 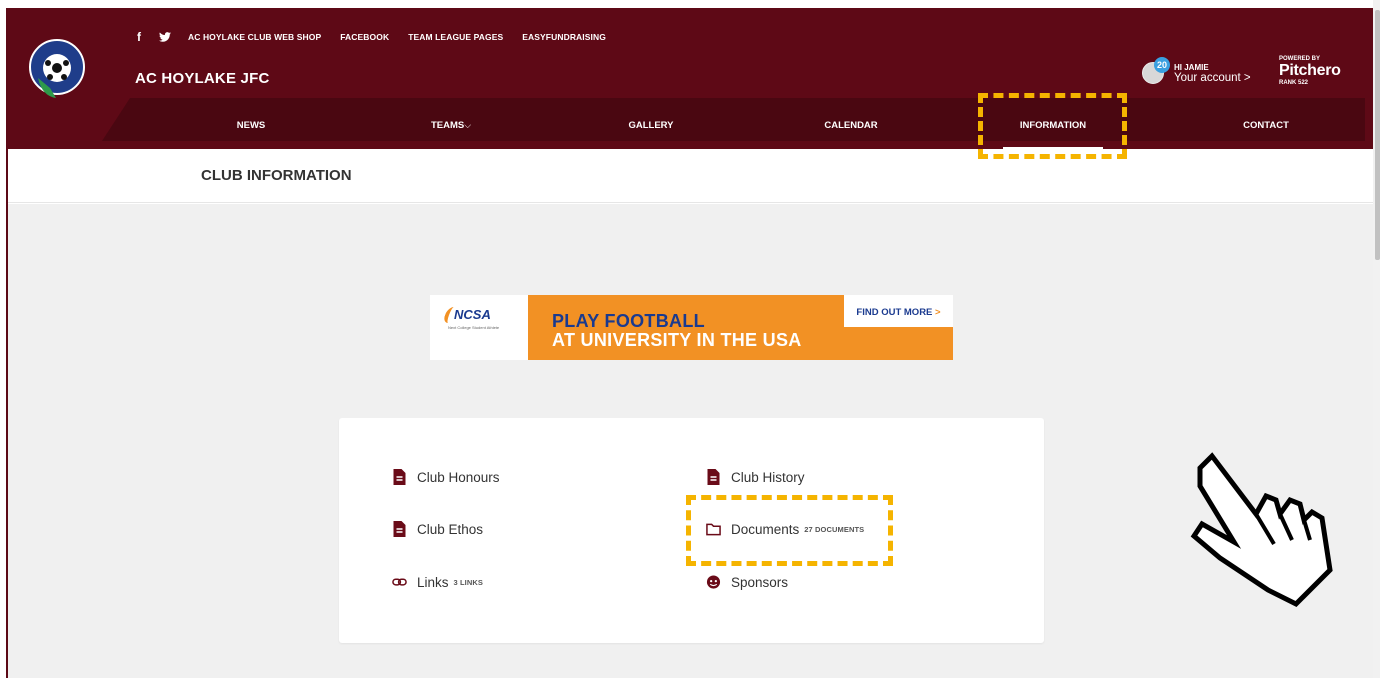 I want to click on ad-headline-1: PLAY FOOTBALL, so click(x=628, y=321).